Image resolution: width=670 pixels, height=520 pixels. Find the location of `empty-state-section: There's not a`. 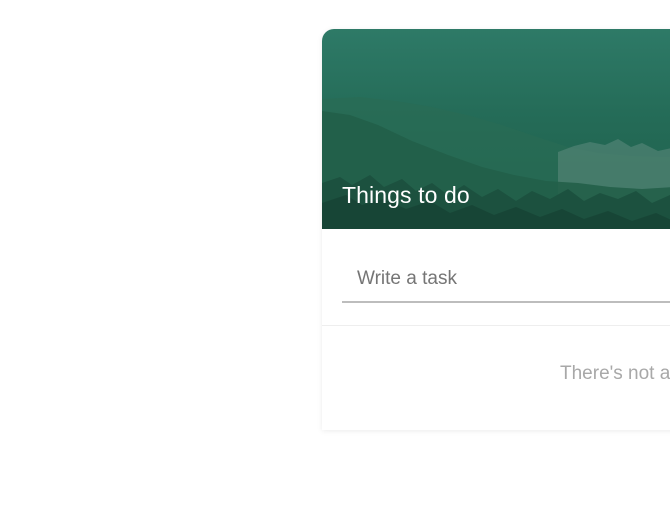

empty-state-section: There's not a is located at coordinates (496, 378).